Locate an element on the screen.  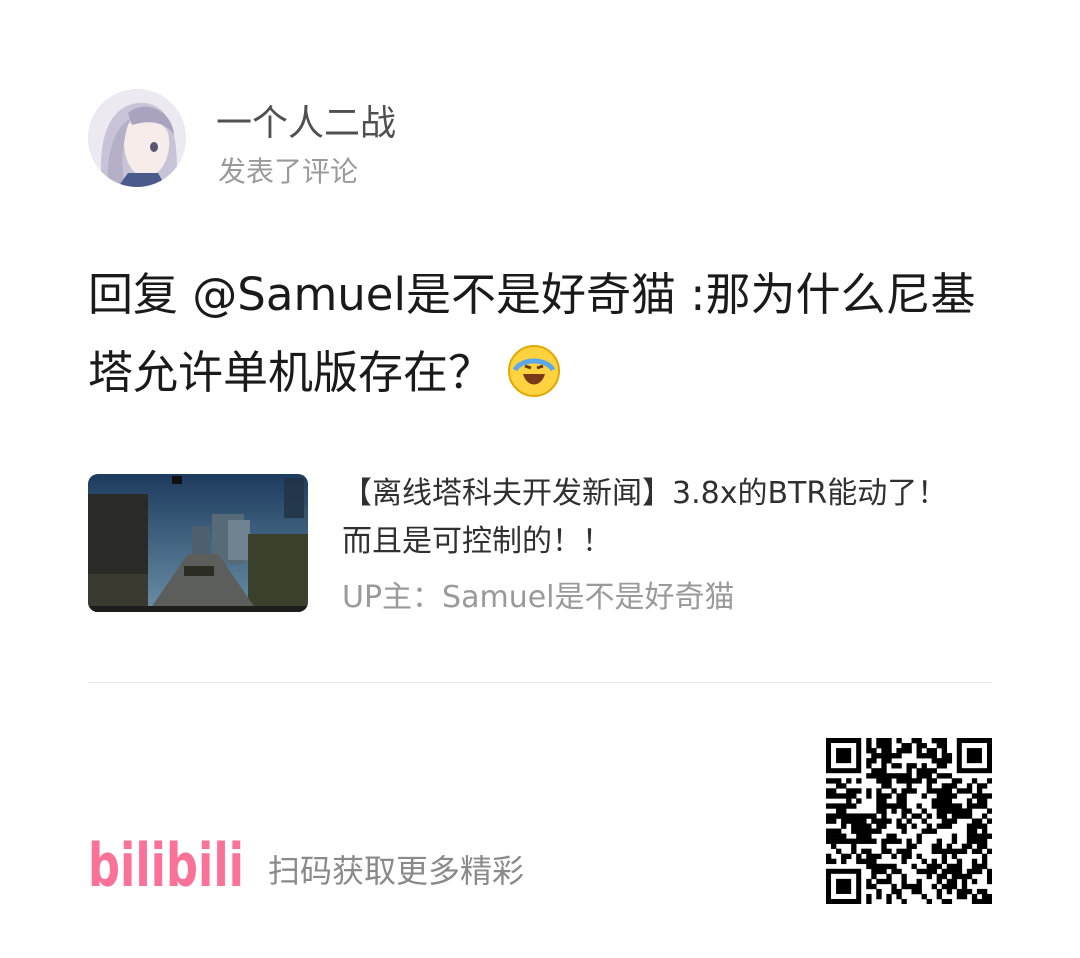
action-label: 发表了评论 is located at coordinates (288, 171).